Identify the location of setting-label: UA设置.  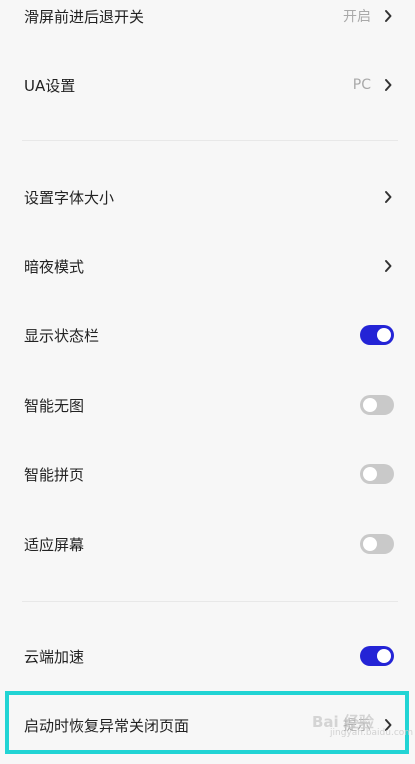
(50, 85).